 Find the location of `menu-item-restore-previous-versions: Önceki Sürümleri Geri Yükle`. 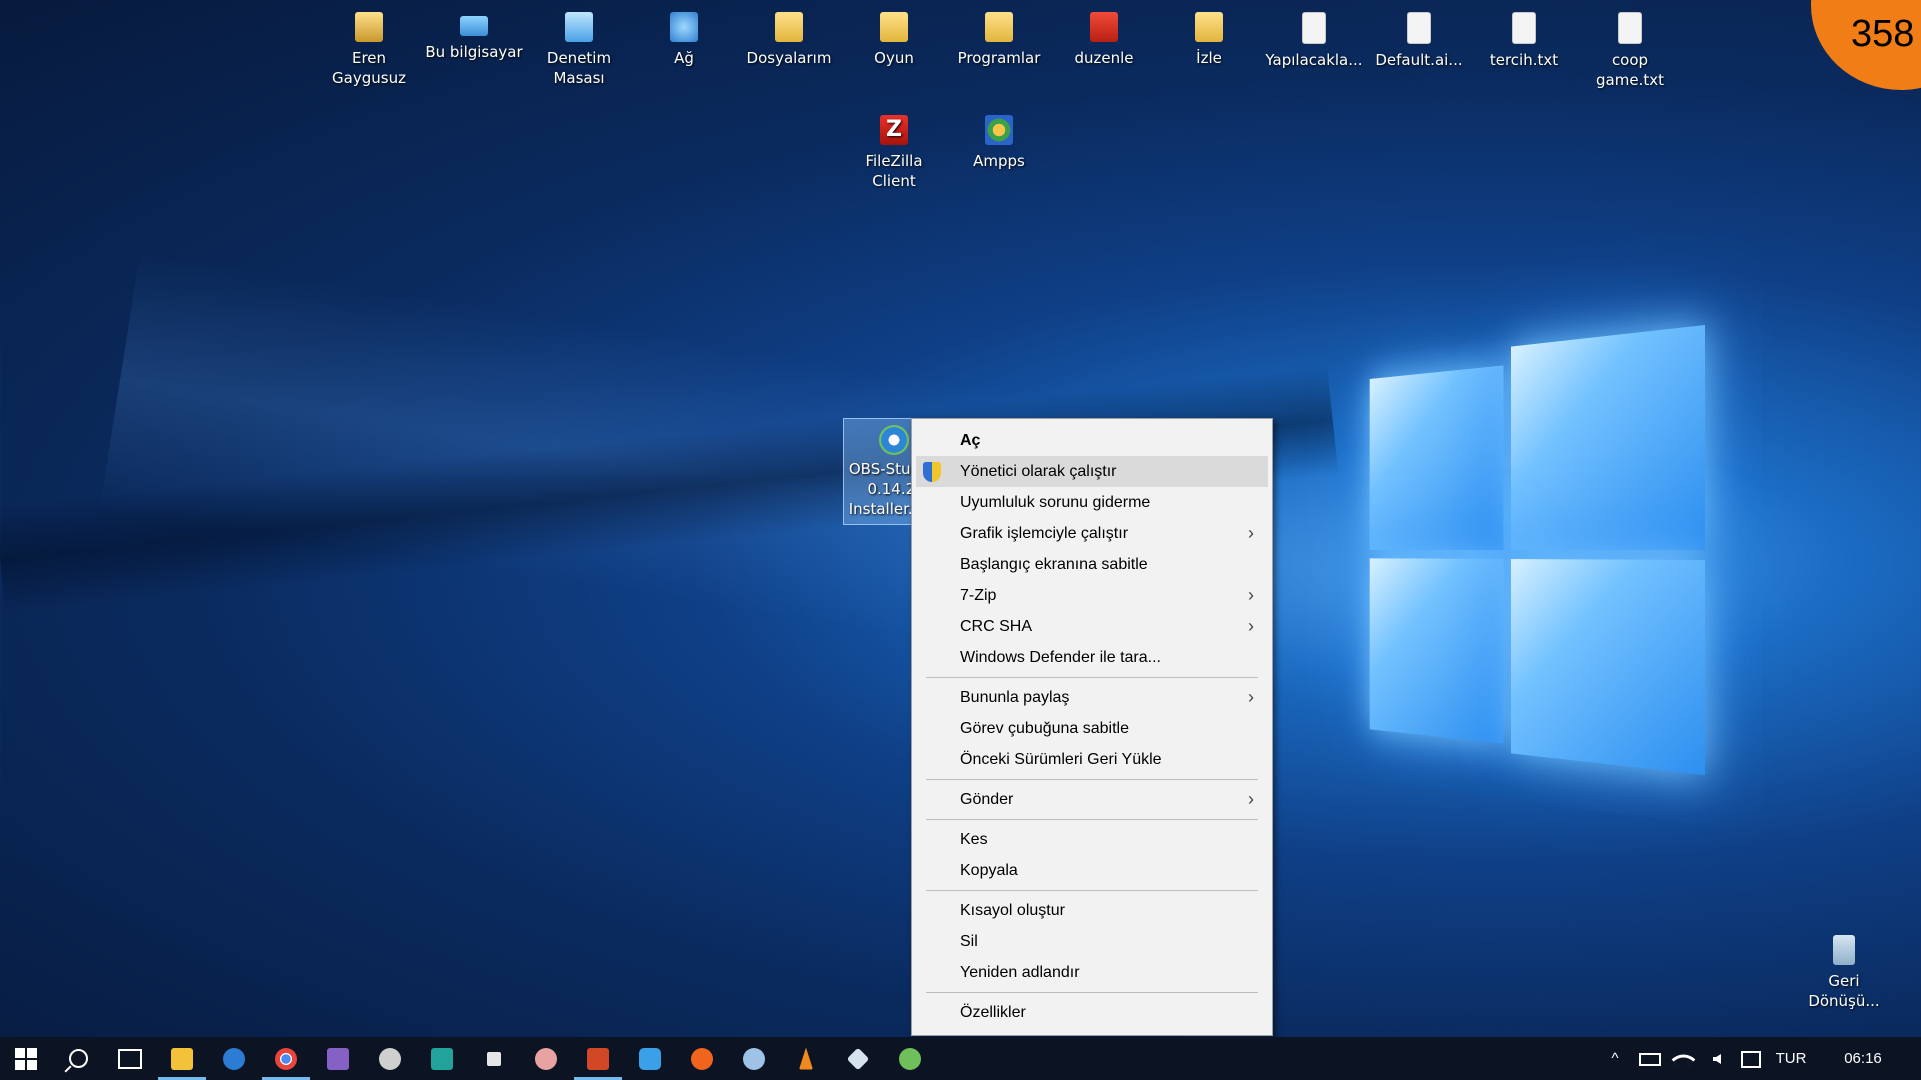

menu-item-restore-previous-versions: Önceki Sürümleri Geri Yükle is located at coordinates (1092, 759).